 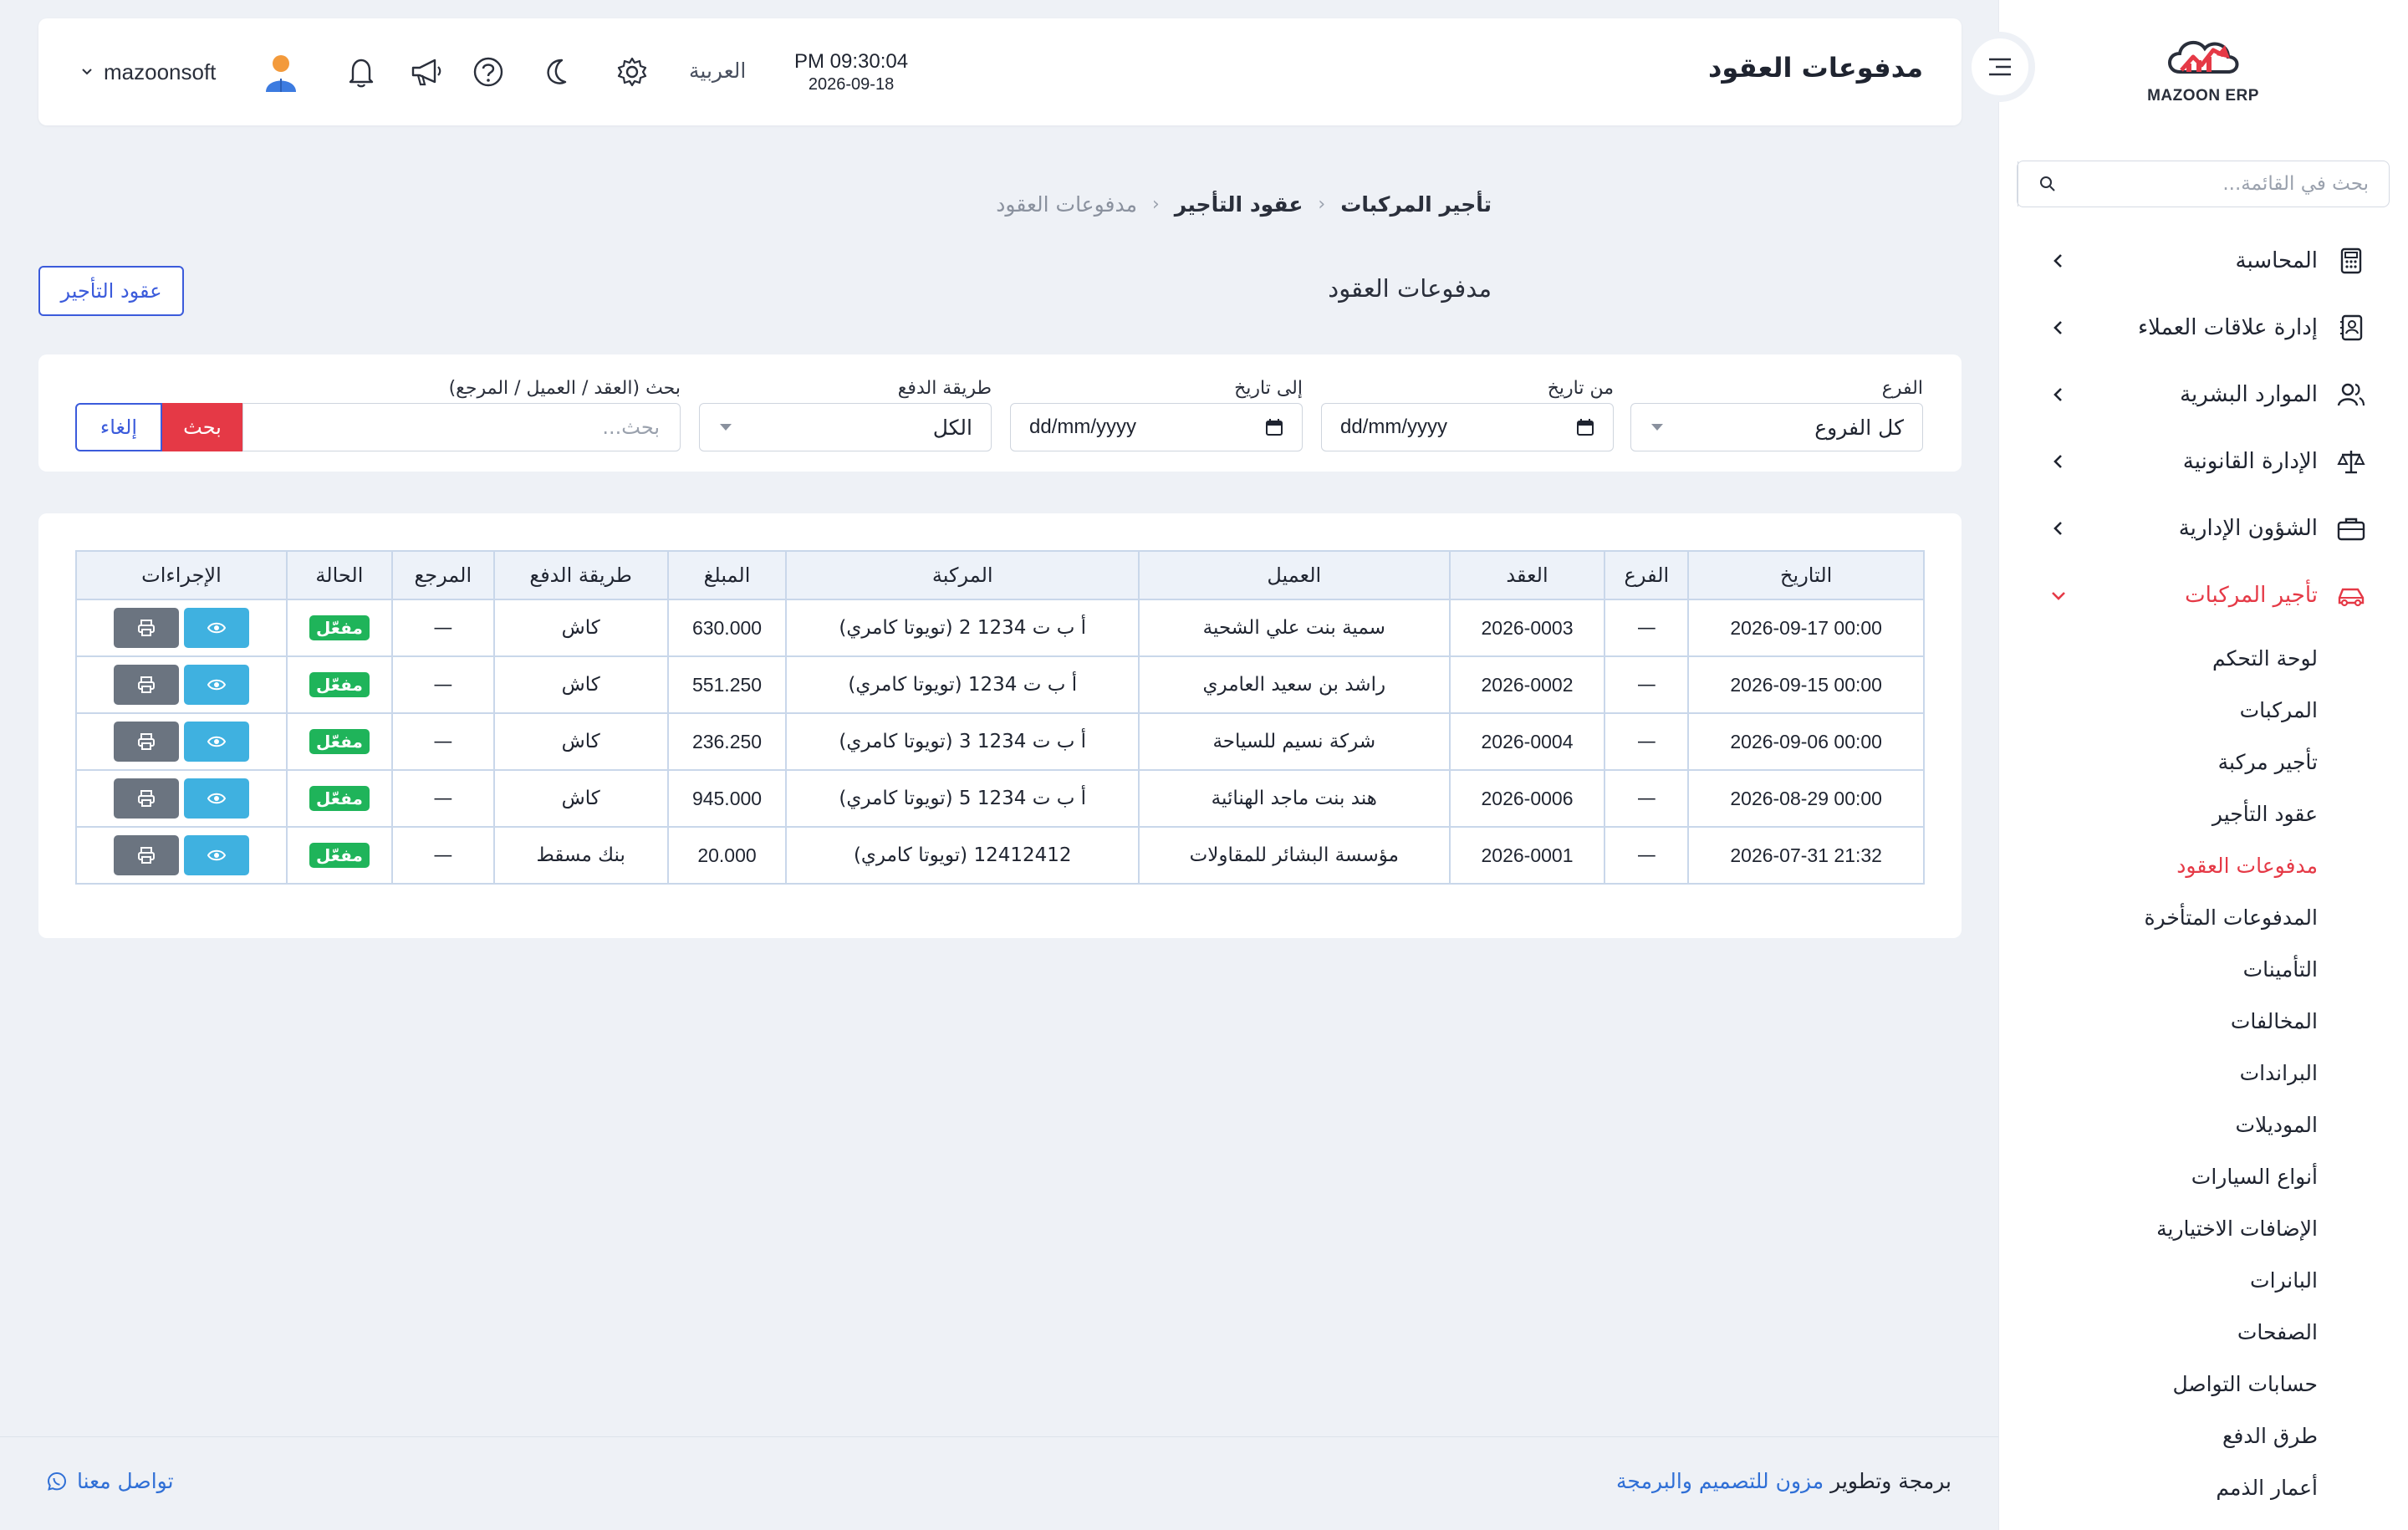 What do you see at coordinates (361, 72) in the screenshot?
I see `bell-icon` at bounding box center [361, 72].